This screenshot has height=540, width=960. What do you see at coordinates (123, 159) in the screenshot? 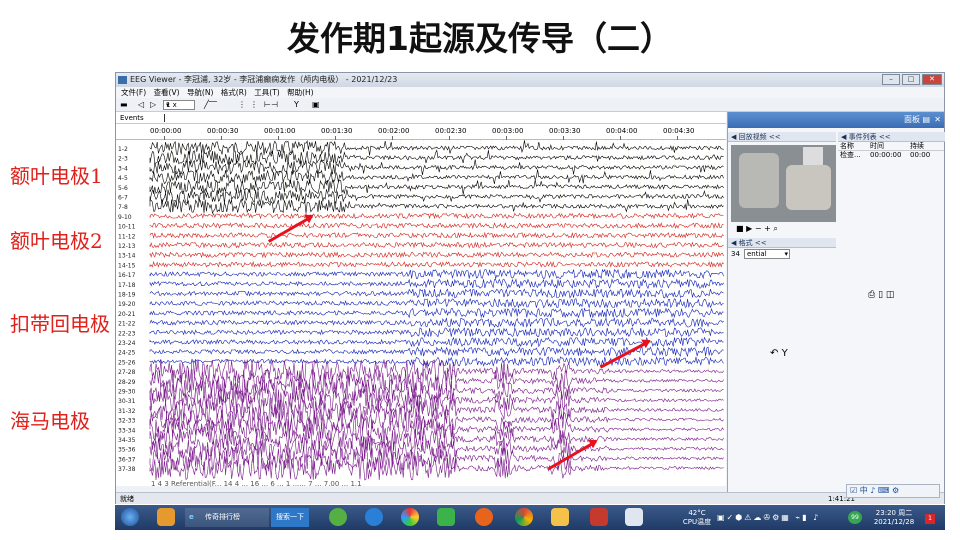
I see `channel-label: 2-3` at bounding box center [123, 159].